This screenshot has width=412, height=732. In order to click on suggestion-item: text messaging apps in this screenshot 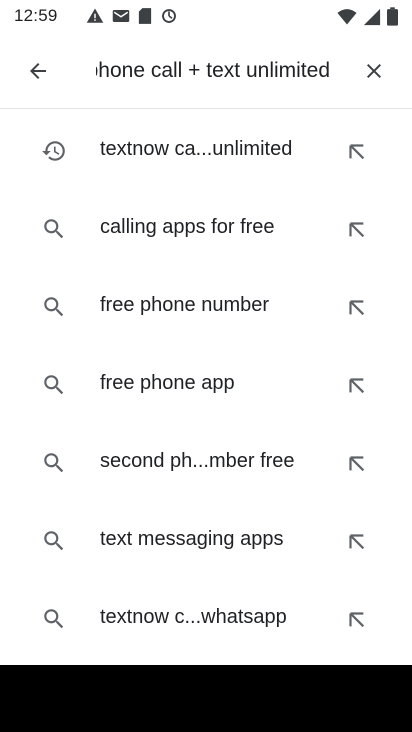, I will do `click(206, 539)`.